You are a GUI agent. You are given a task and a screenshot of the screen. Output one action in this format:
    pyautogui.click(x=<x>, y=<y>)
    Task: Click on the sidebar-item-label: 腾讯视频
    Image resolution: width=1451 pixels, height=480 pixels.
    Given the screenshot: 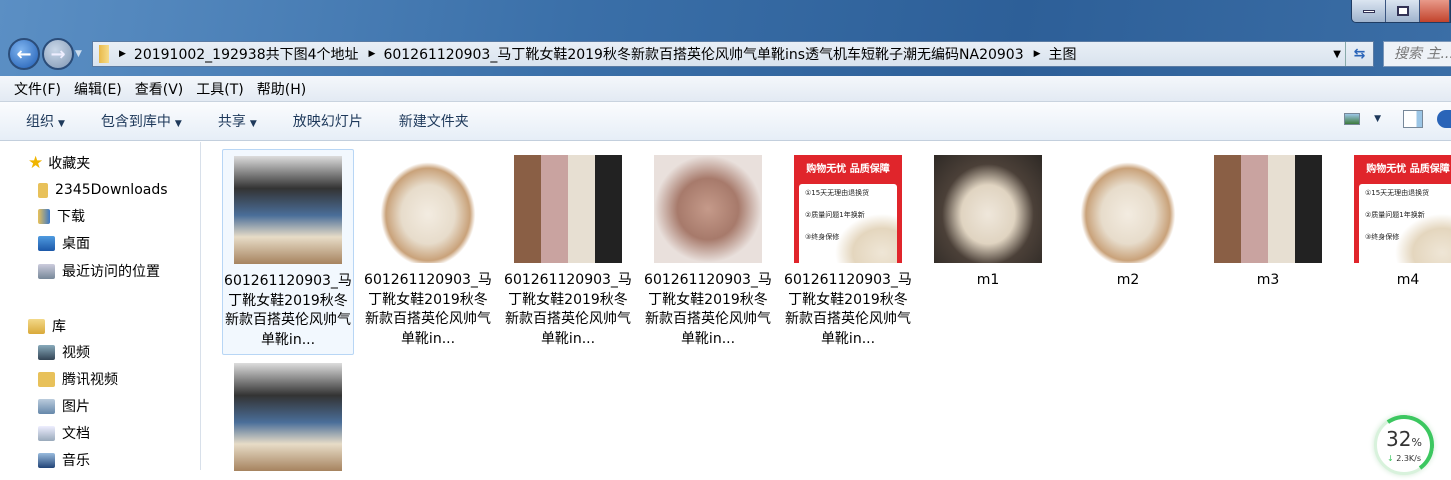 What is the action you would take?
    pyautogui.click(x=90, y=380)
    